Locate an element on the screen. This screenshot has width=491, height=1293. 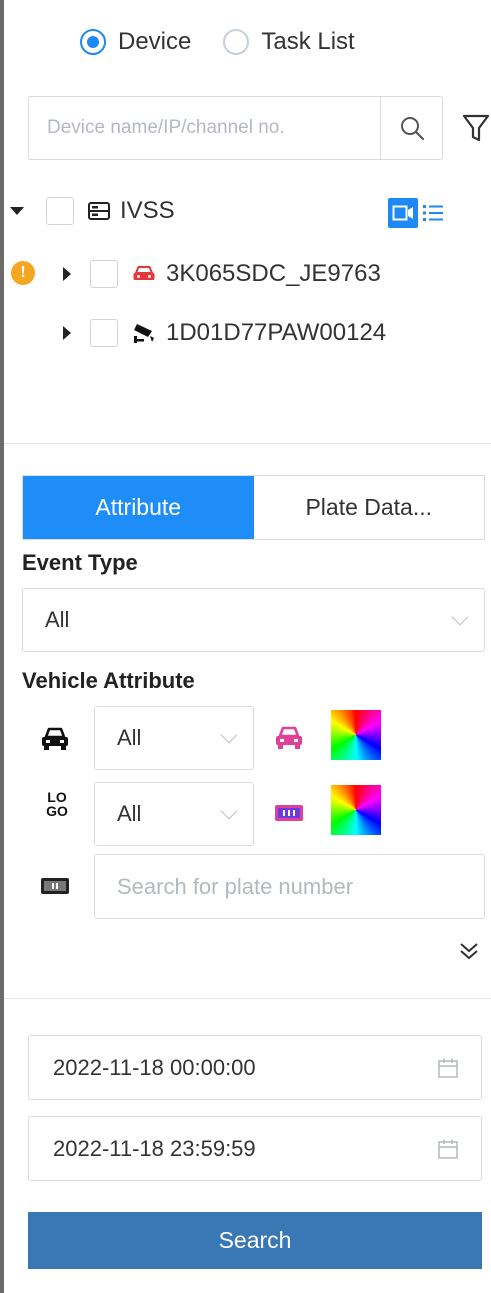
tree-item-device-2: 1D01D77PAW00124 is located at coordinates (224, 333).